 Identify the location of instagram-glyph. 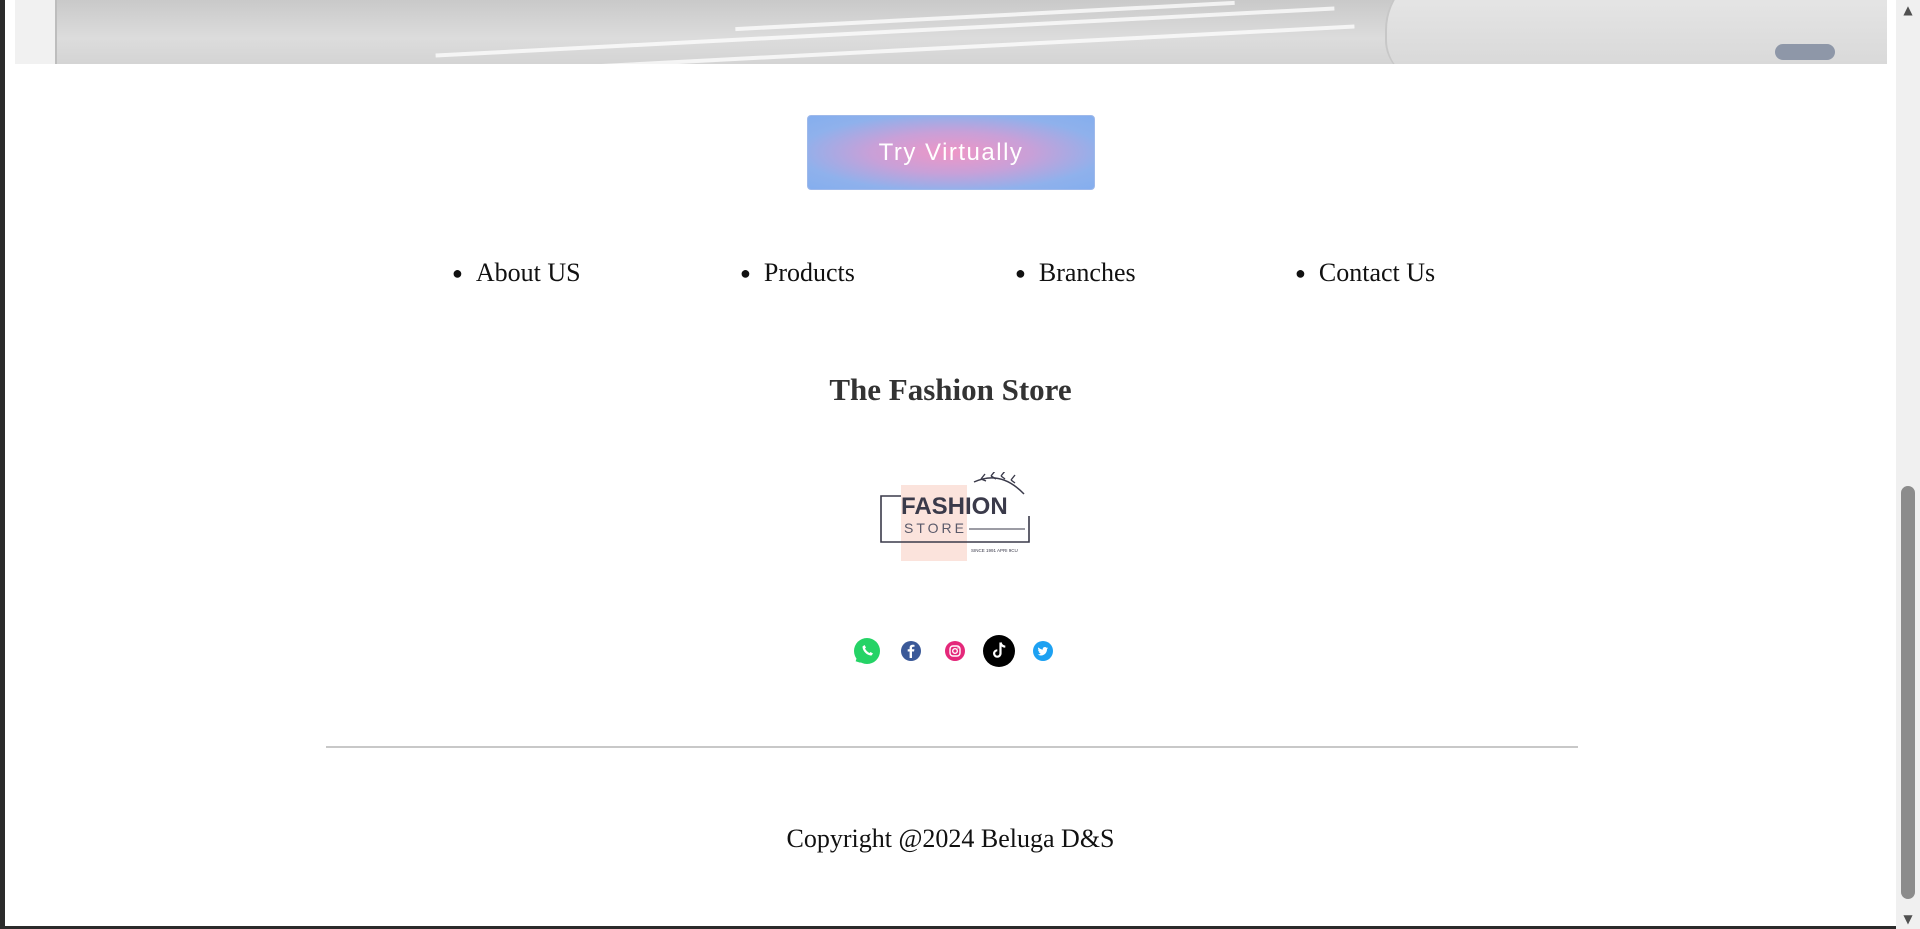
(955, 651).